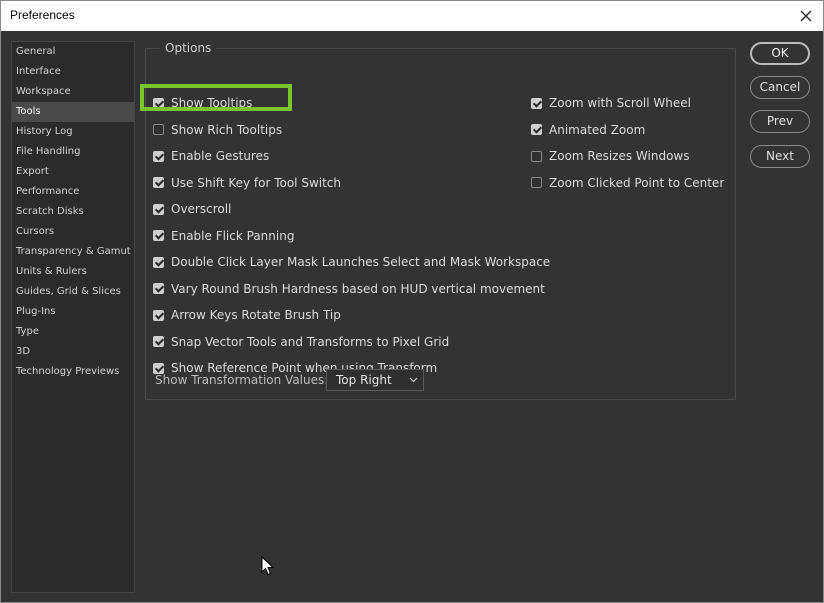 The image size is (824, 603). I want to click on option-enable-flick-panning: Enable Flick Panning, so click(223, 236).